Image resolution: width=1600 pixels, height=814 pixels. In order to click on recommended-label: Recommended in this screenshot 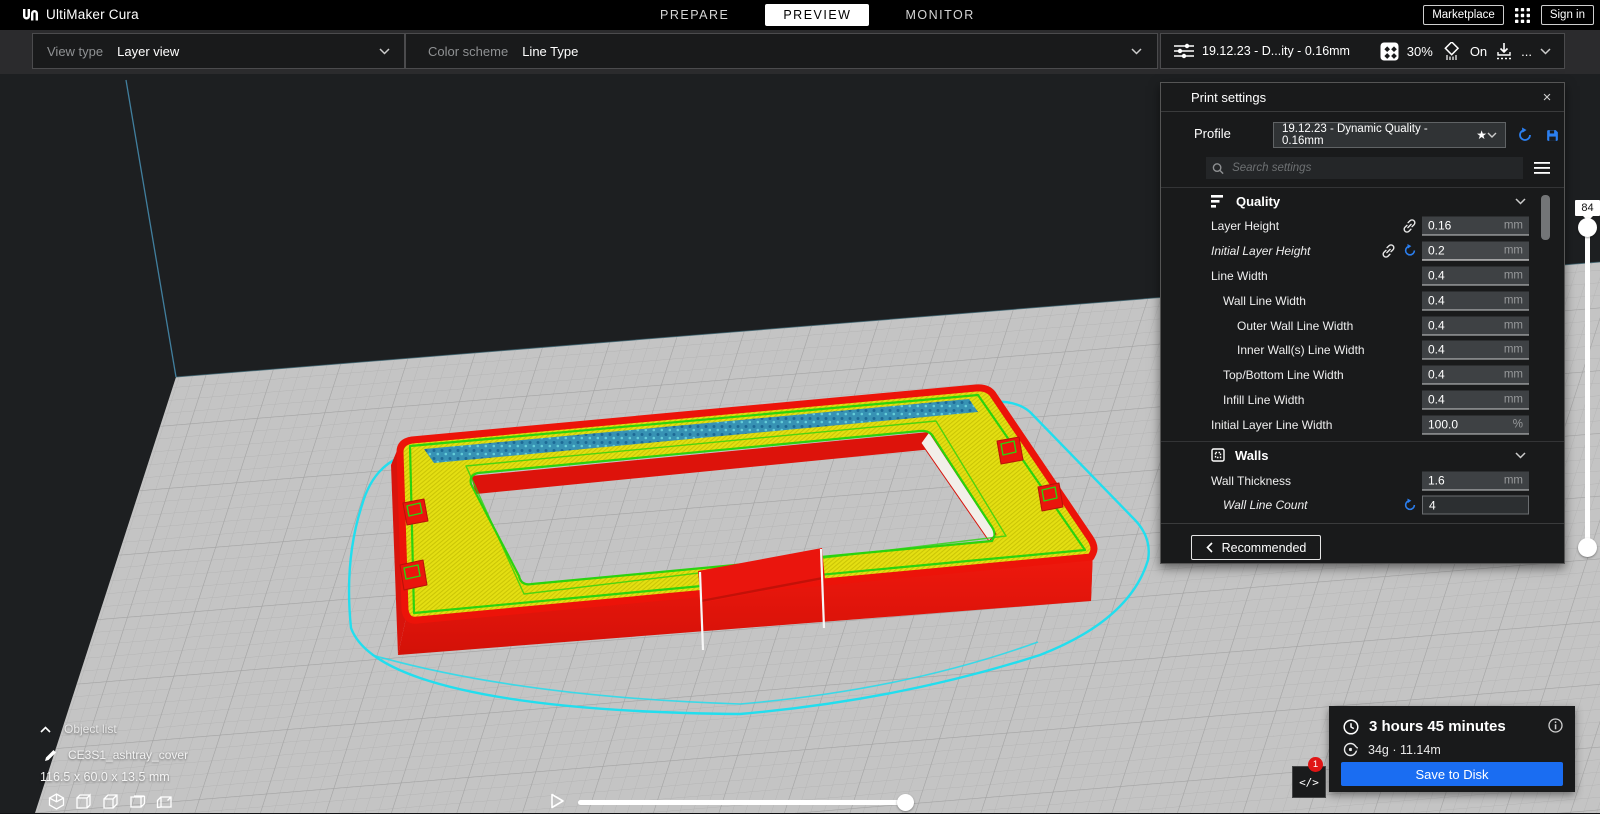, I will do `click(1264, 547)`.